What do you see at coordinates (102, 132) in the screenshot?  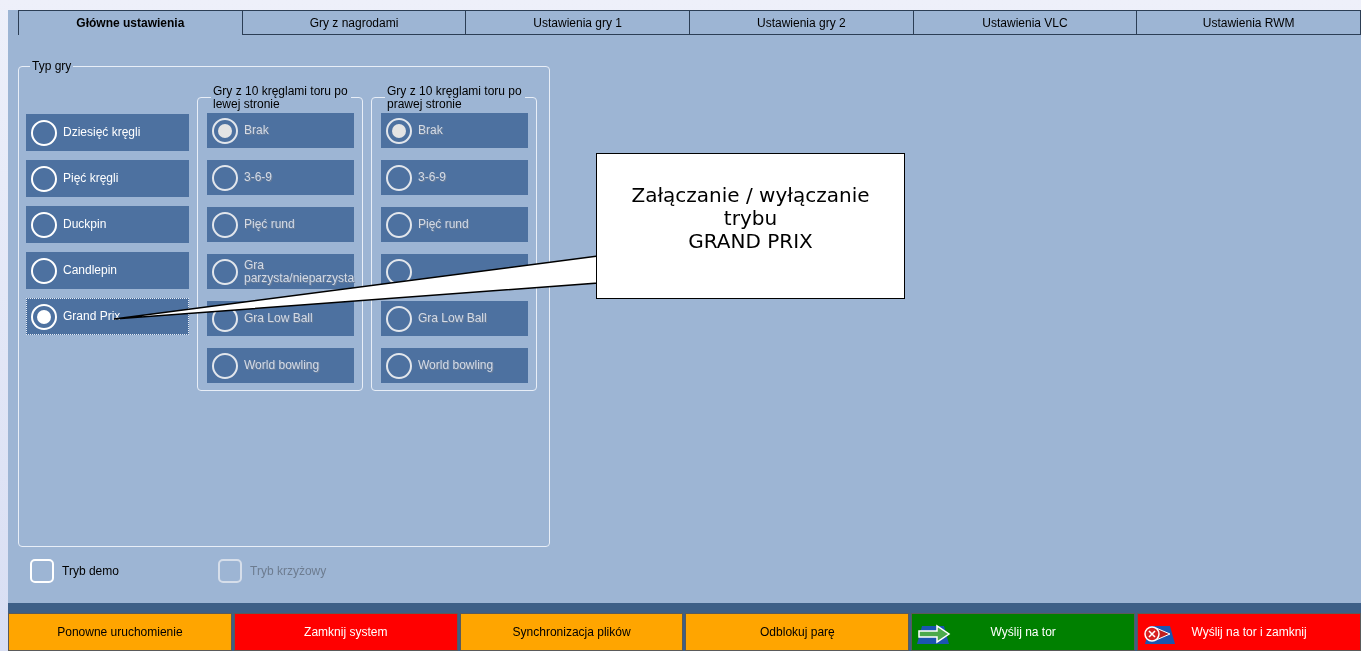 I see `option-label: Dziesięć kręgli` at bounding box center [102, 132].